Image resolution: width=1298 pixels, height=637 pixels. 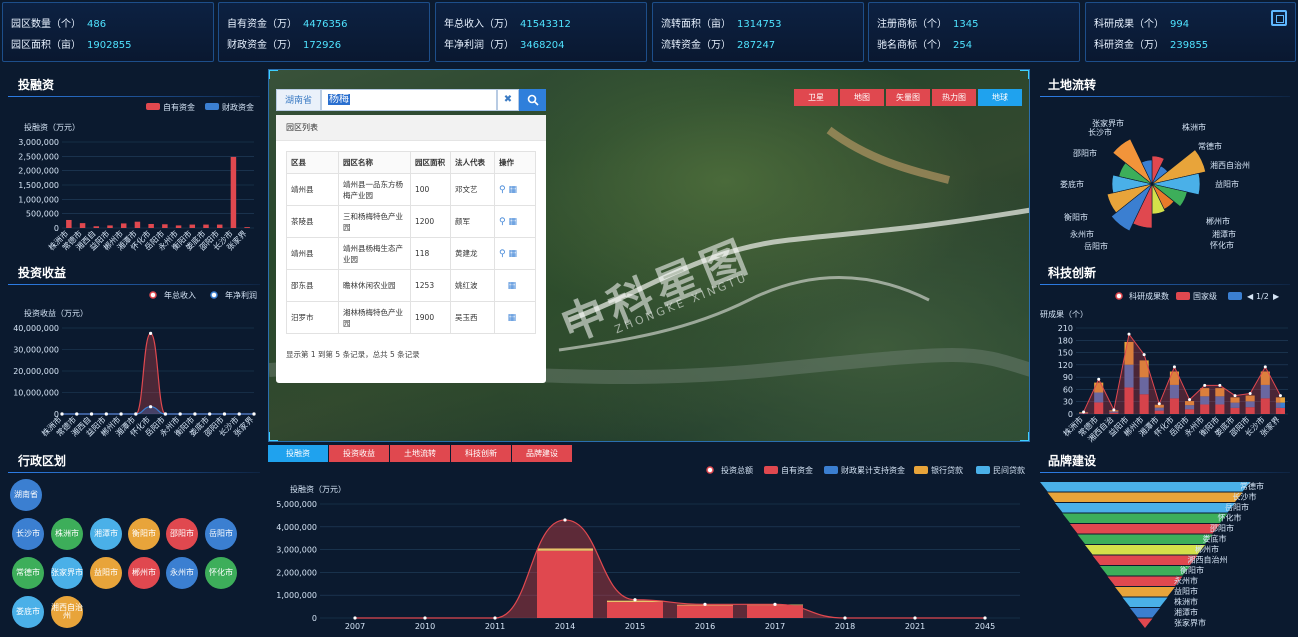 What do you see at coordinates (28, 573) in the screenshot?
I see `district-bubble: 常德市` at bounding box center [28, 573].